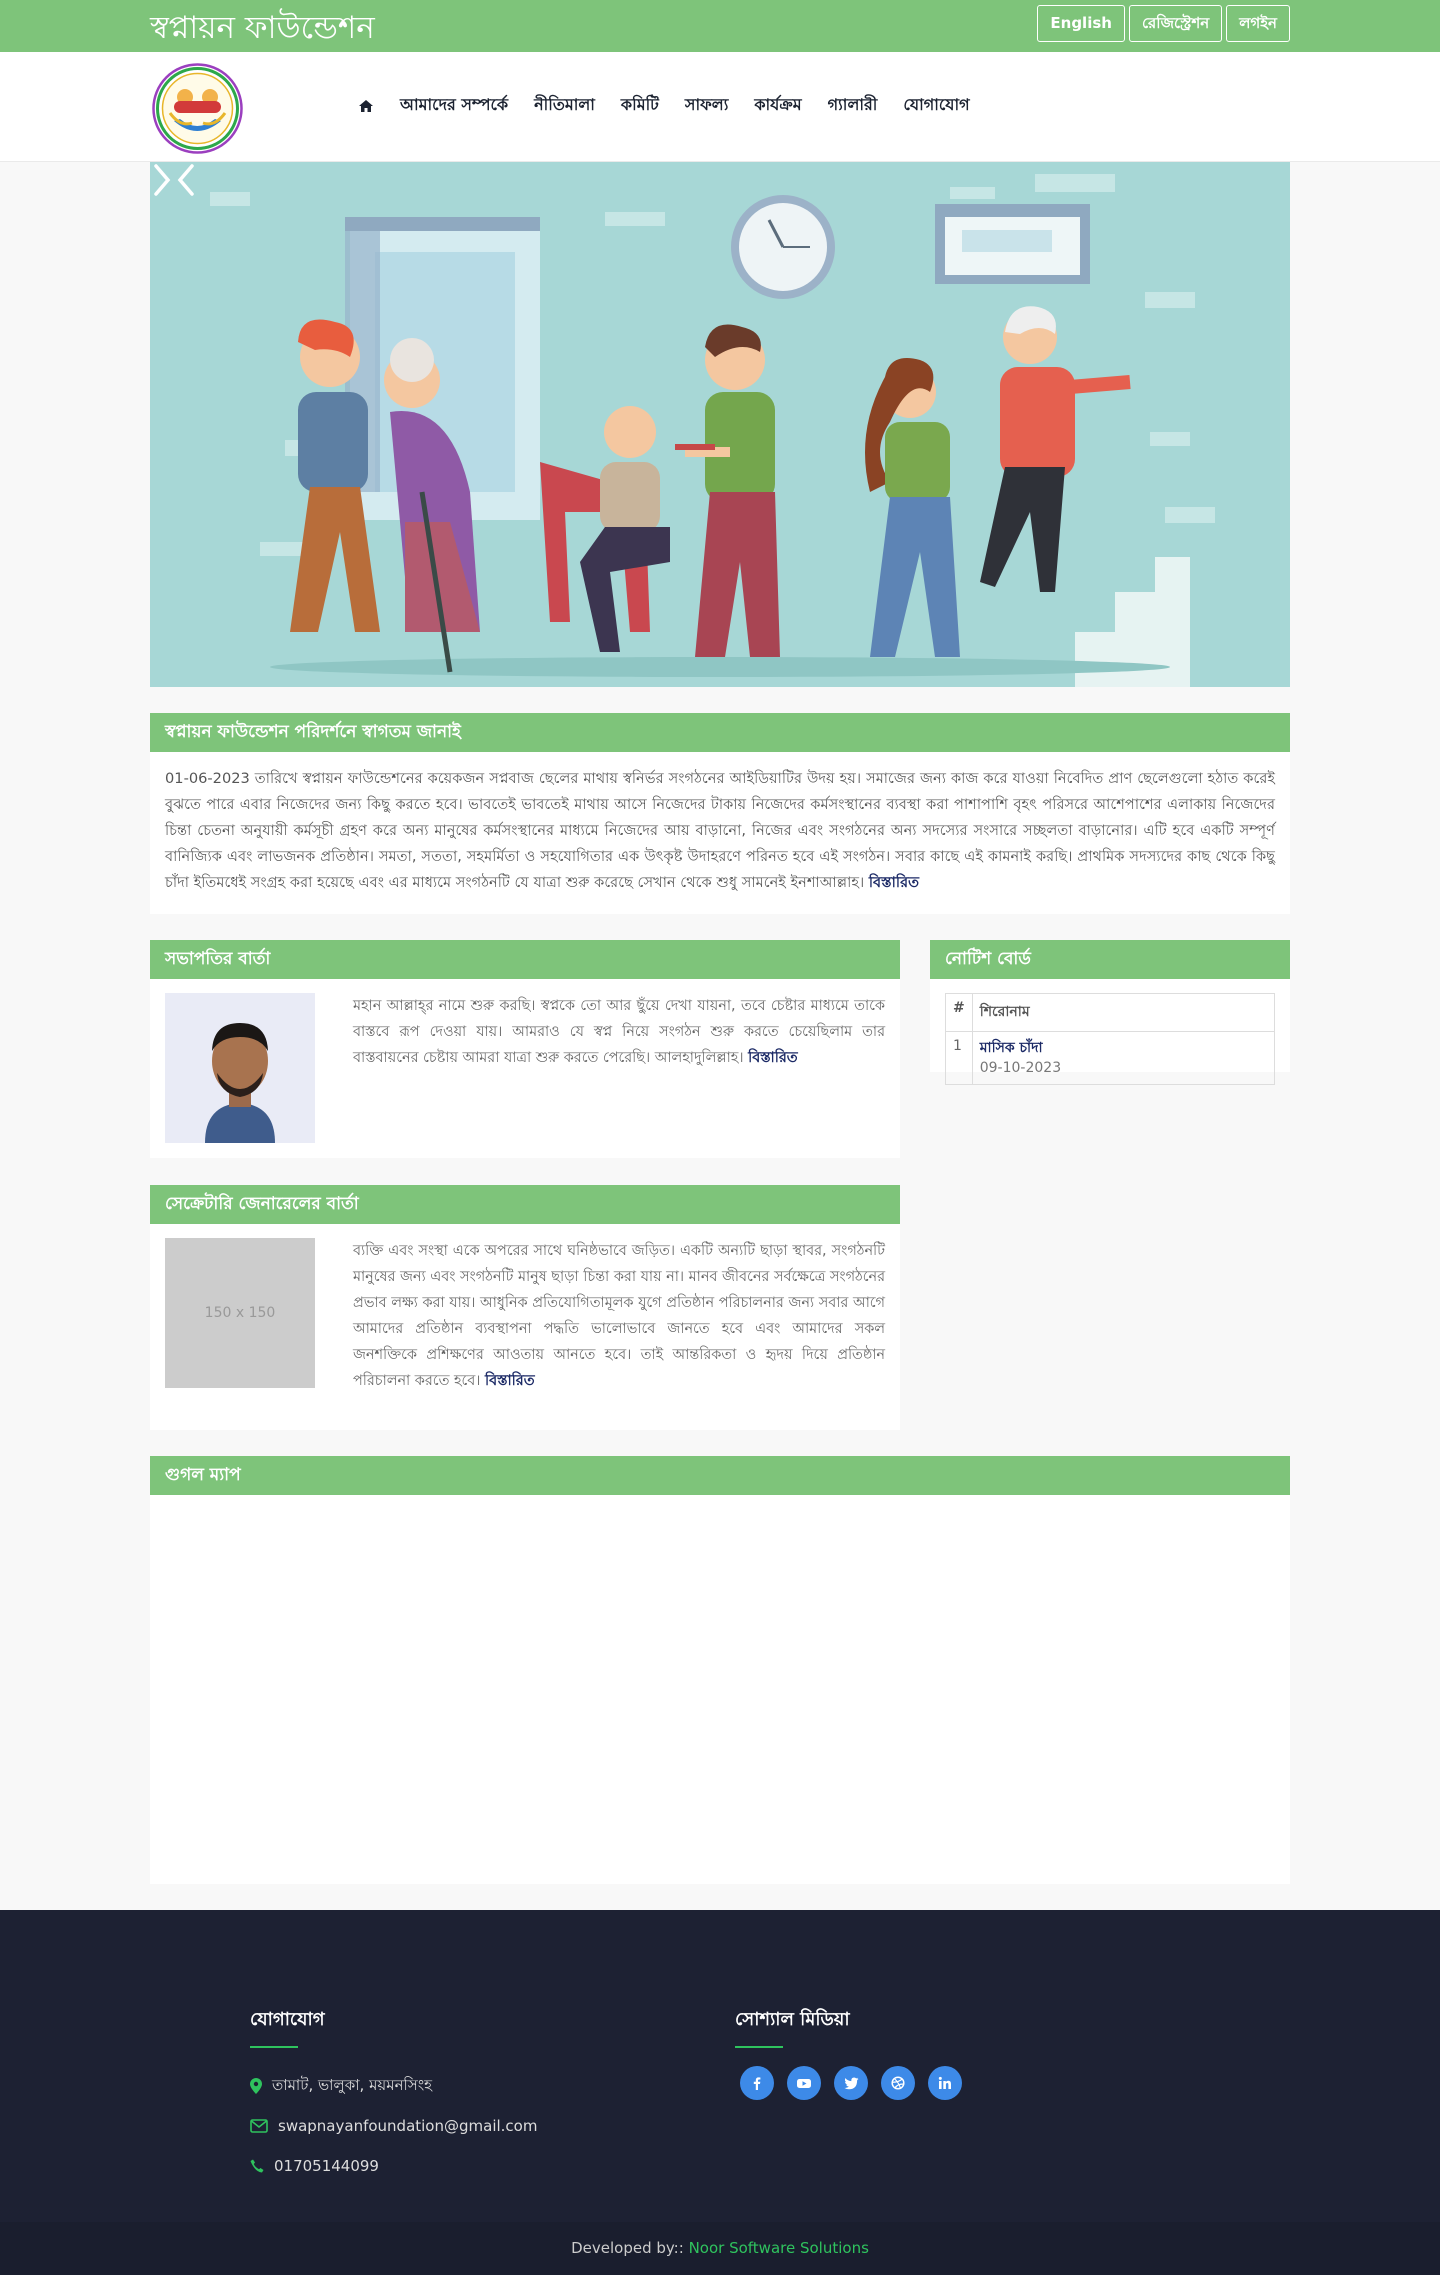 The image size is (1440, 2275). What do you see at coordinates (525, 959) in the screenshot?
I see `president-title: সভাপতির বার্তা` at bounding box center [525, 959].